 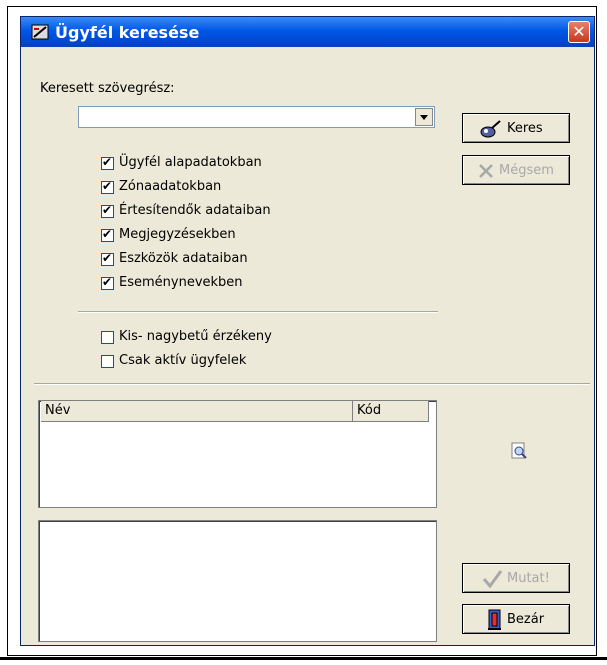 I want to click on checkbox-case-sensitive, so click(x=107, y=337).